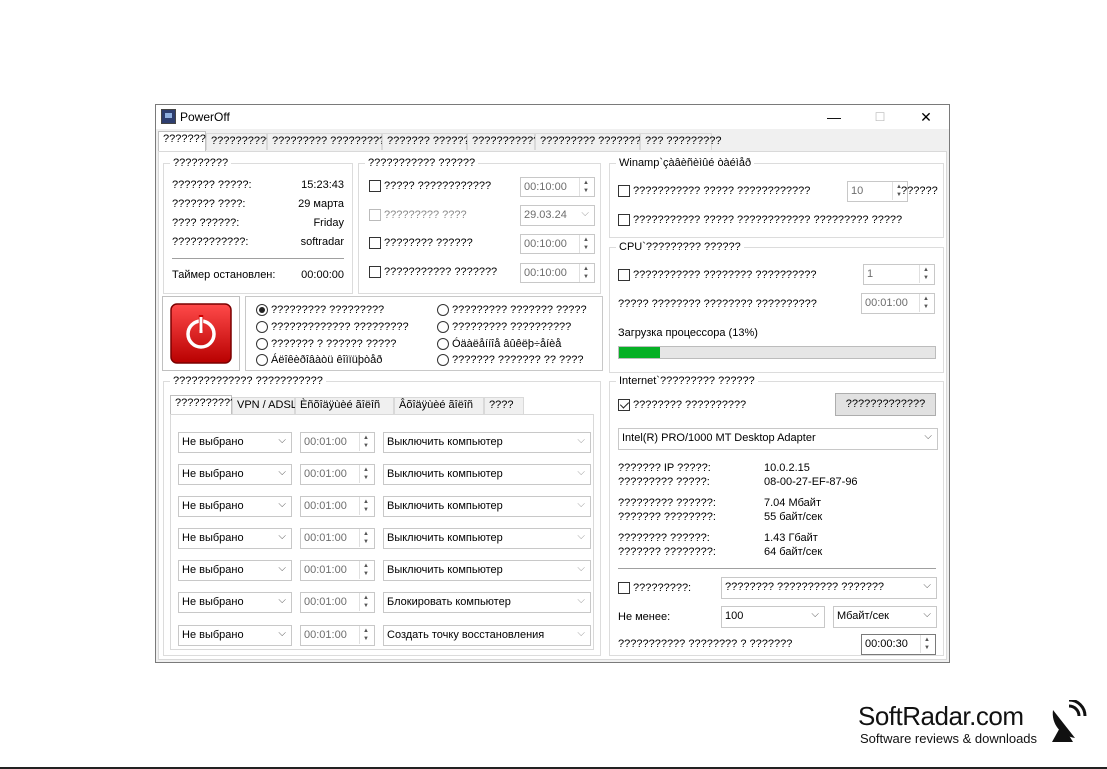 This screenshot has height=769, width=1107. What do you see at coordinates (439, 405) in the screenshot?
I see `subtab-incoming: Âõîäÿùèé ãîëîñ` at bounding box center [439, 405].